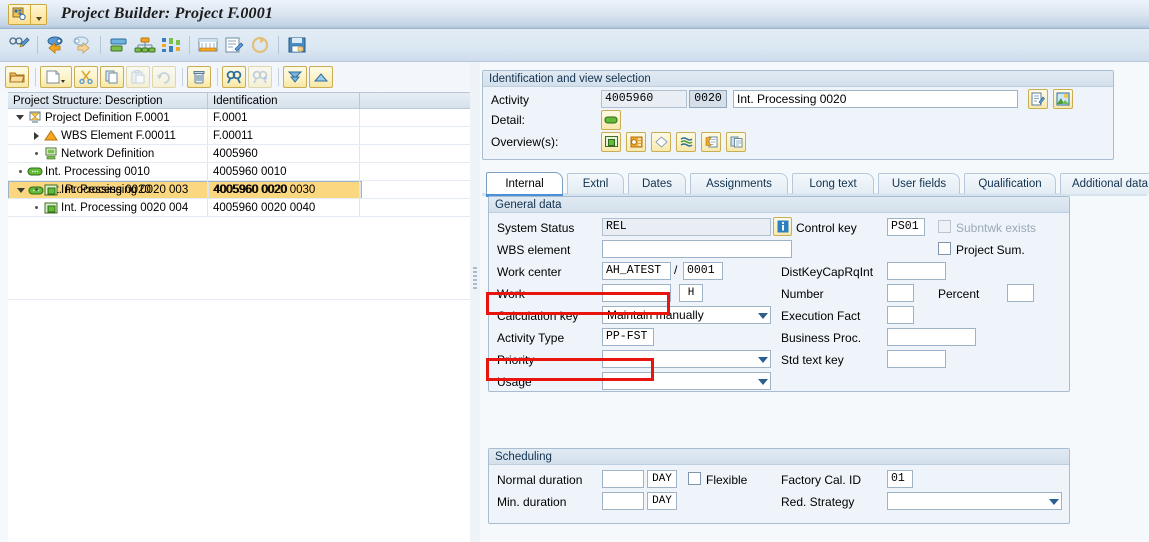 This screenshot has width=1149, height=542. Describe the element at coordinates (1010, 183) in the screenshot. I see `tab-qualification: Qualification` at that location.